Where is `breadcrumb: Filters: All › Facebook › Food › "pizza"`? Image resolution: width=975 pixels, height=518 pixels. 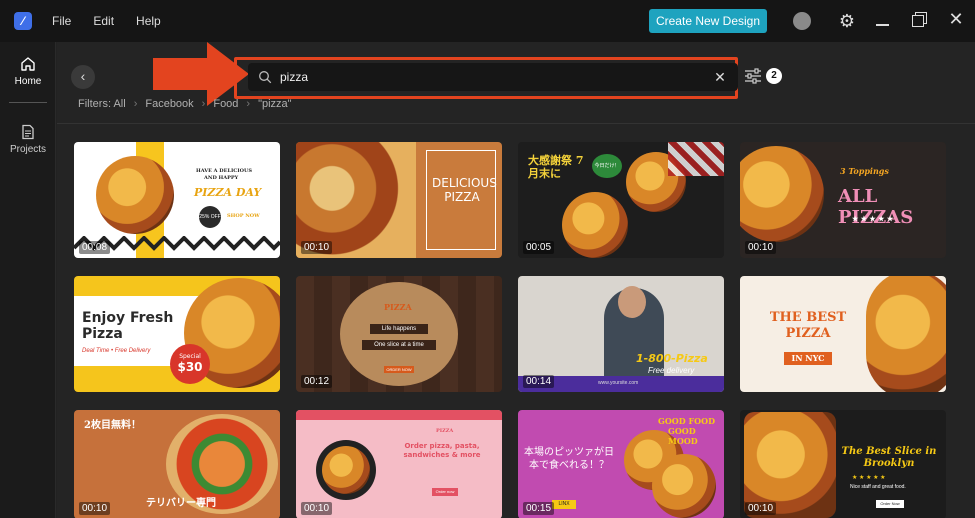
breadcrumb: Filters: All › Facebook › Food › "pizza" is located at coordinates (185, 104).